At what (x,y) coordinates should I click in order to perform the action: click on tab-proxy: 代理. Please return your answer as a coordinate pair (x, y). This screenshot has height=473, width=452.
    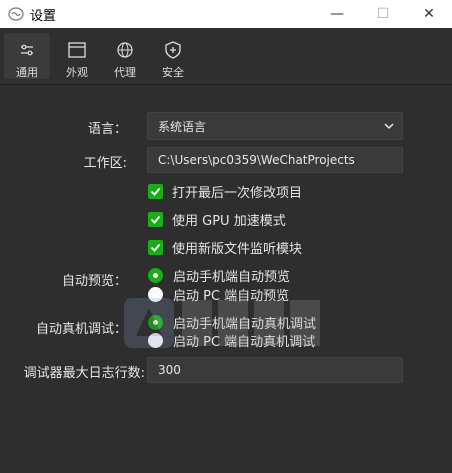
    Looking at the image, I should click on (125, 56).